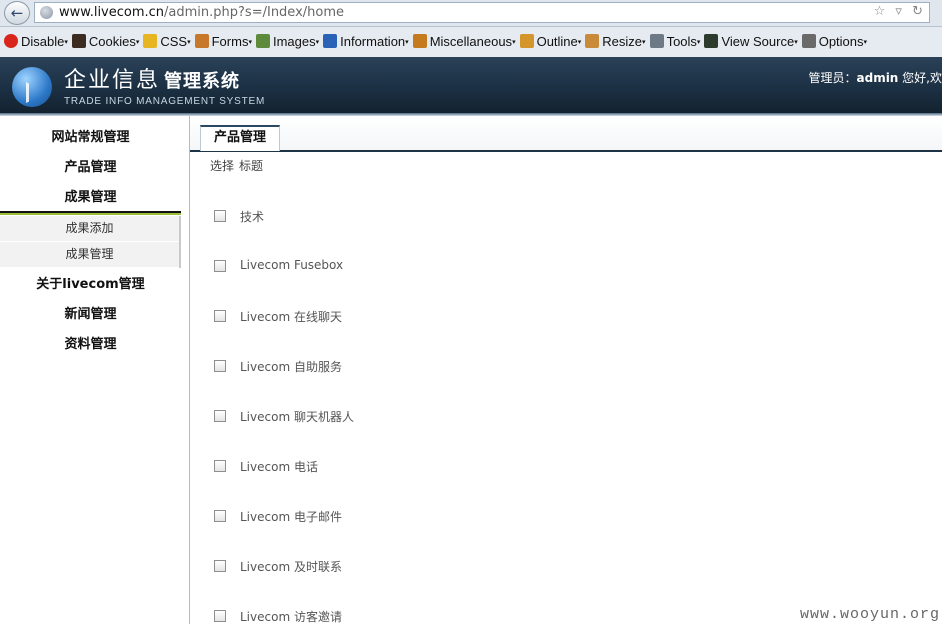  I want to click on url-path: /admin.php?s=/Index/home, so click(254, 12).